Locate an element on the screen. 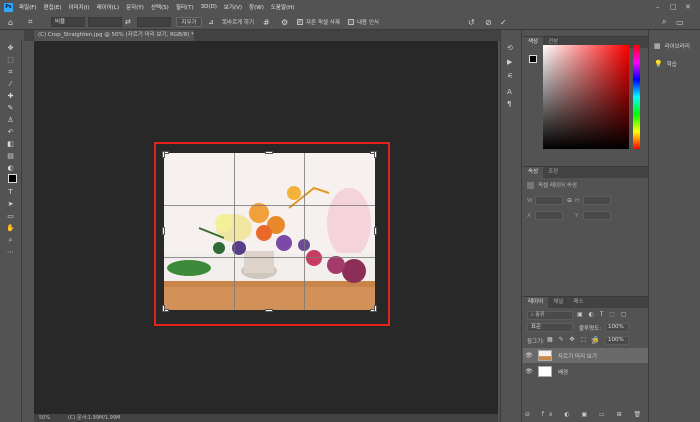 The width and height of the screenshot is (700, 422). character-icon: A is located at coordinates (509, 92).